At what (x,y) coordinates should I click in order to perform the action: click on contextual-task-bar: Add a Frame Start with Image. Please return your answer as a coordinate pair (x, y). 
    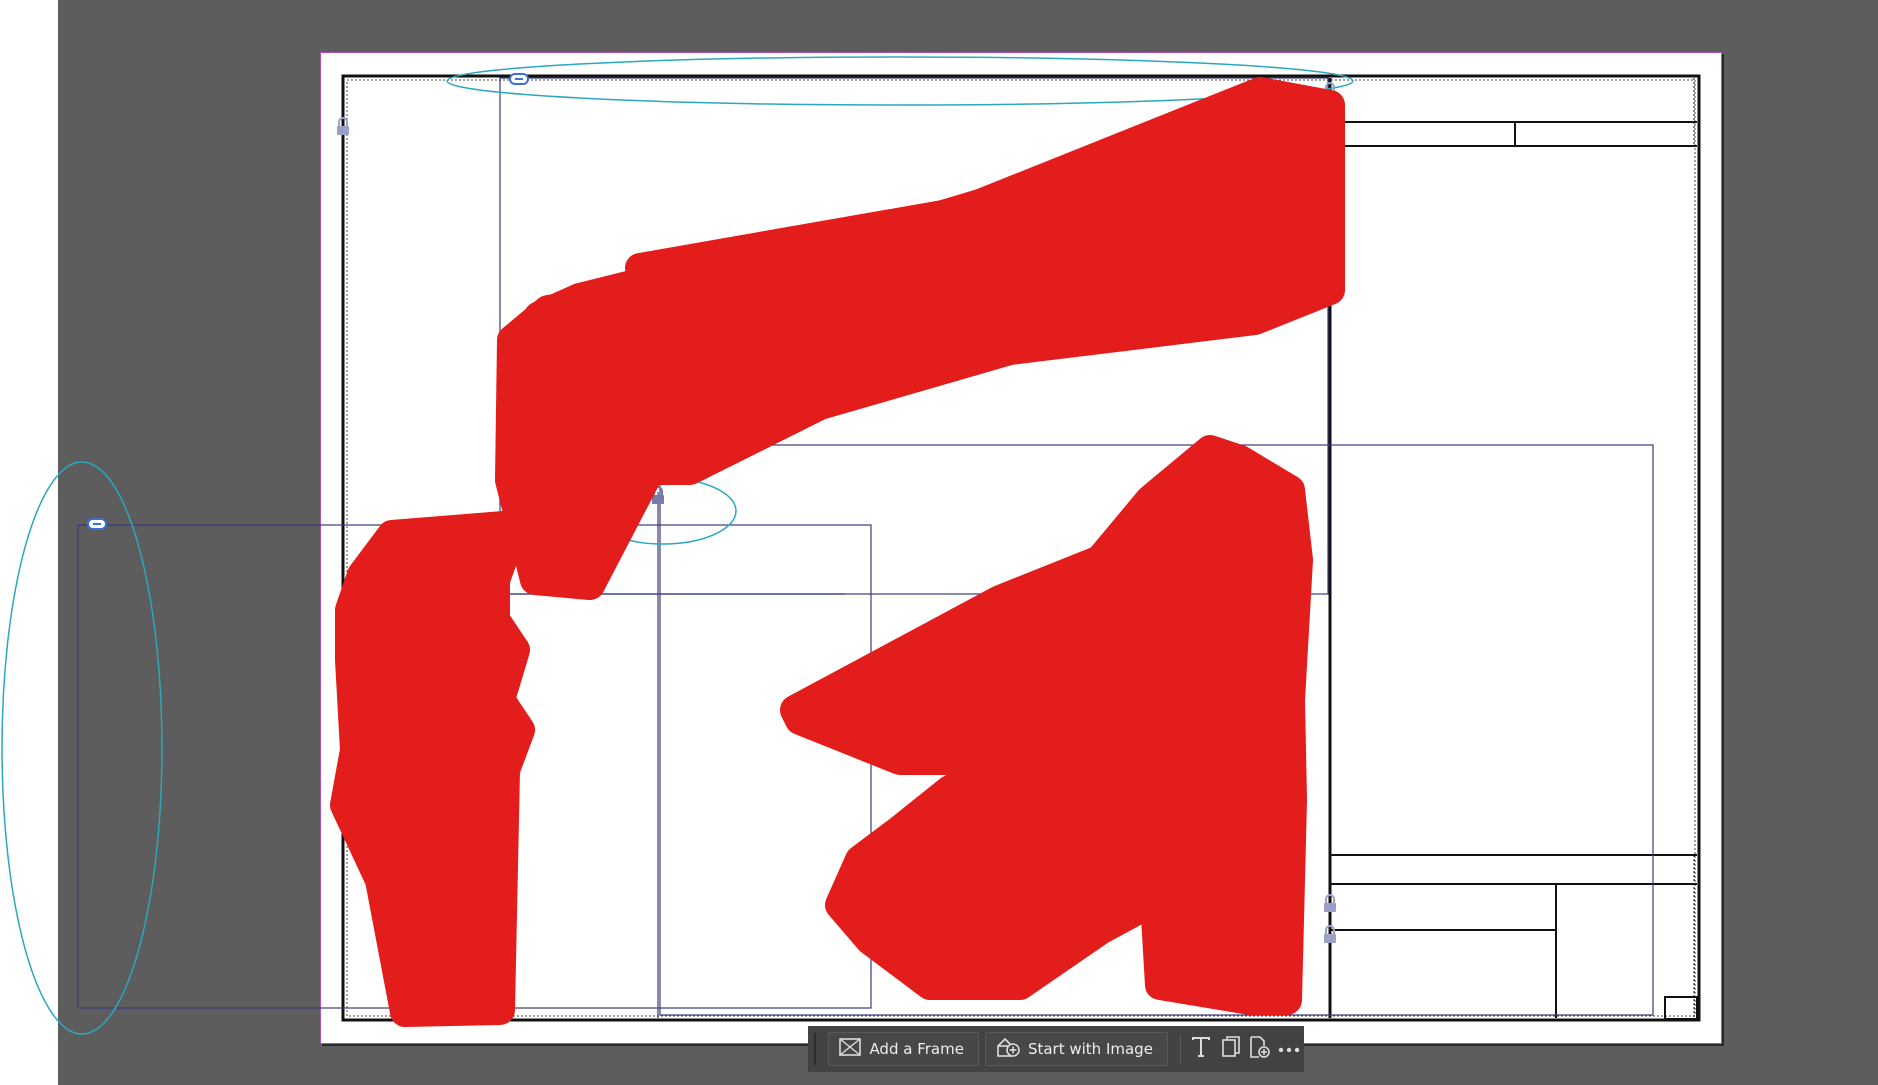
    Looking at the image, I should click on (1056, 1049).